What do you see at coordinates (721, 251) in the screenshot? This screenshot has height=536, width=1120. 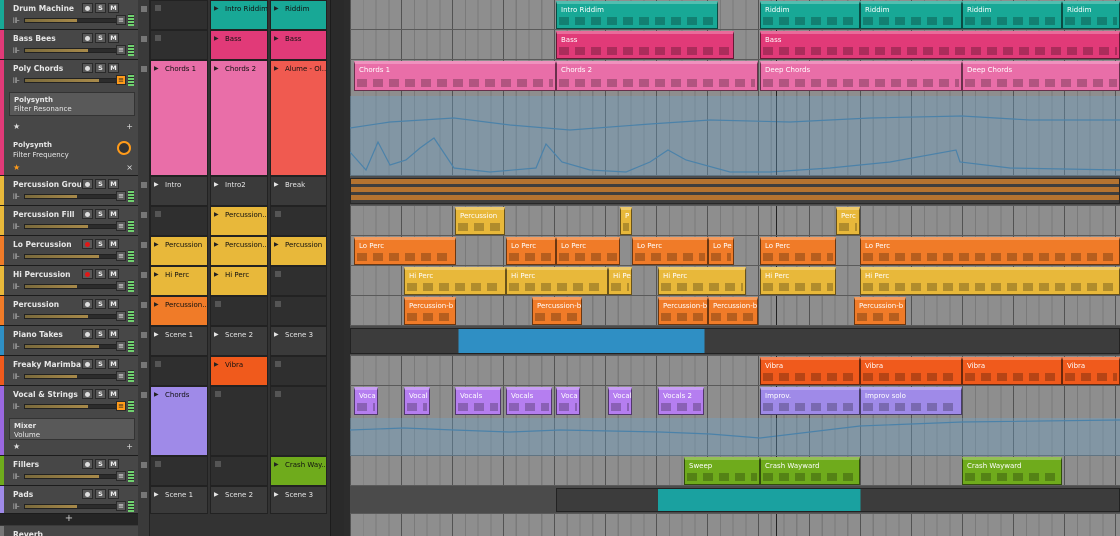 I see `arranger-clip: Lo Pe` at bounding box center [721, 251].